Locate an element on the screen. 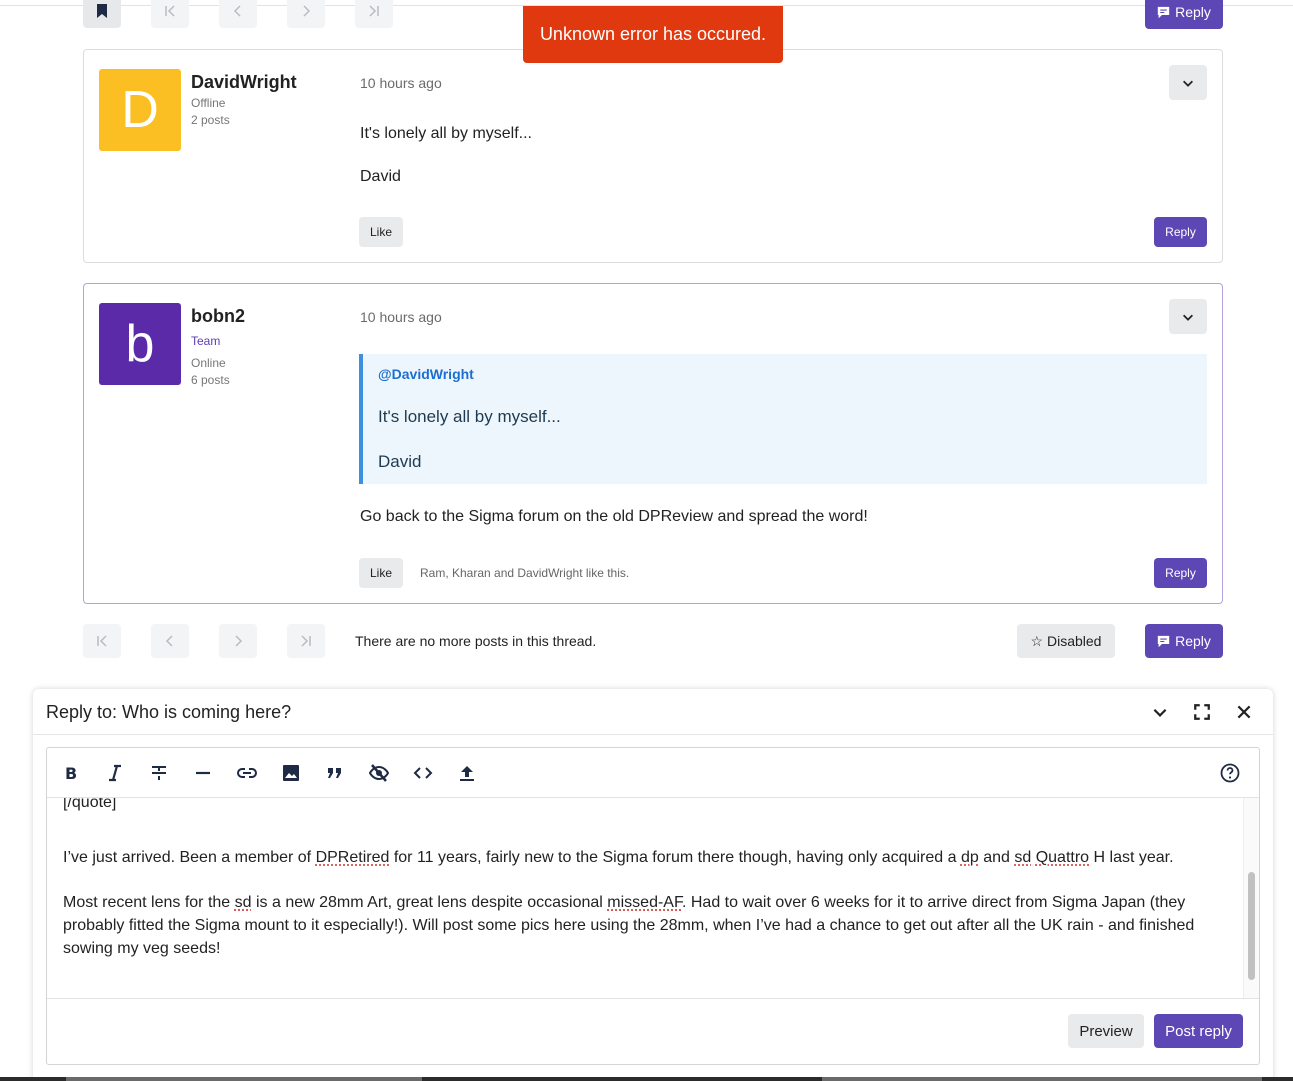 This screenshot has height=1081, width=1293. preview-button: Preview is located at coordinates (1106, 1031).